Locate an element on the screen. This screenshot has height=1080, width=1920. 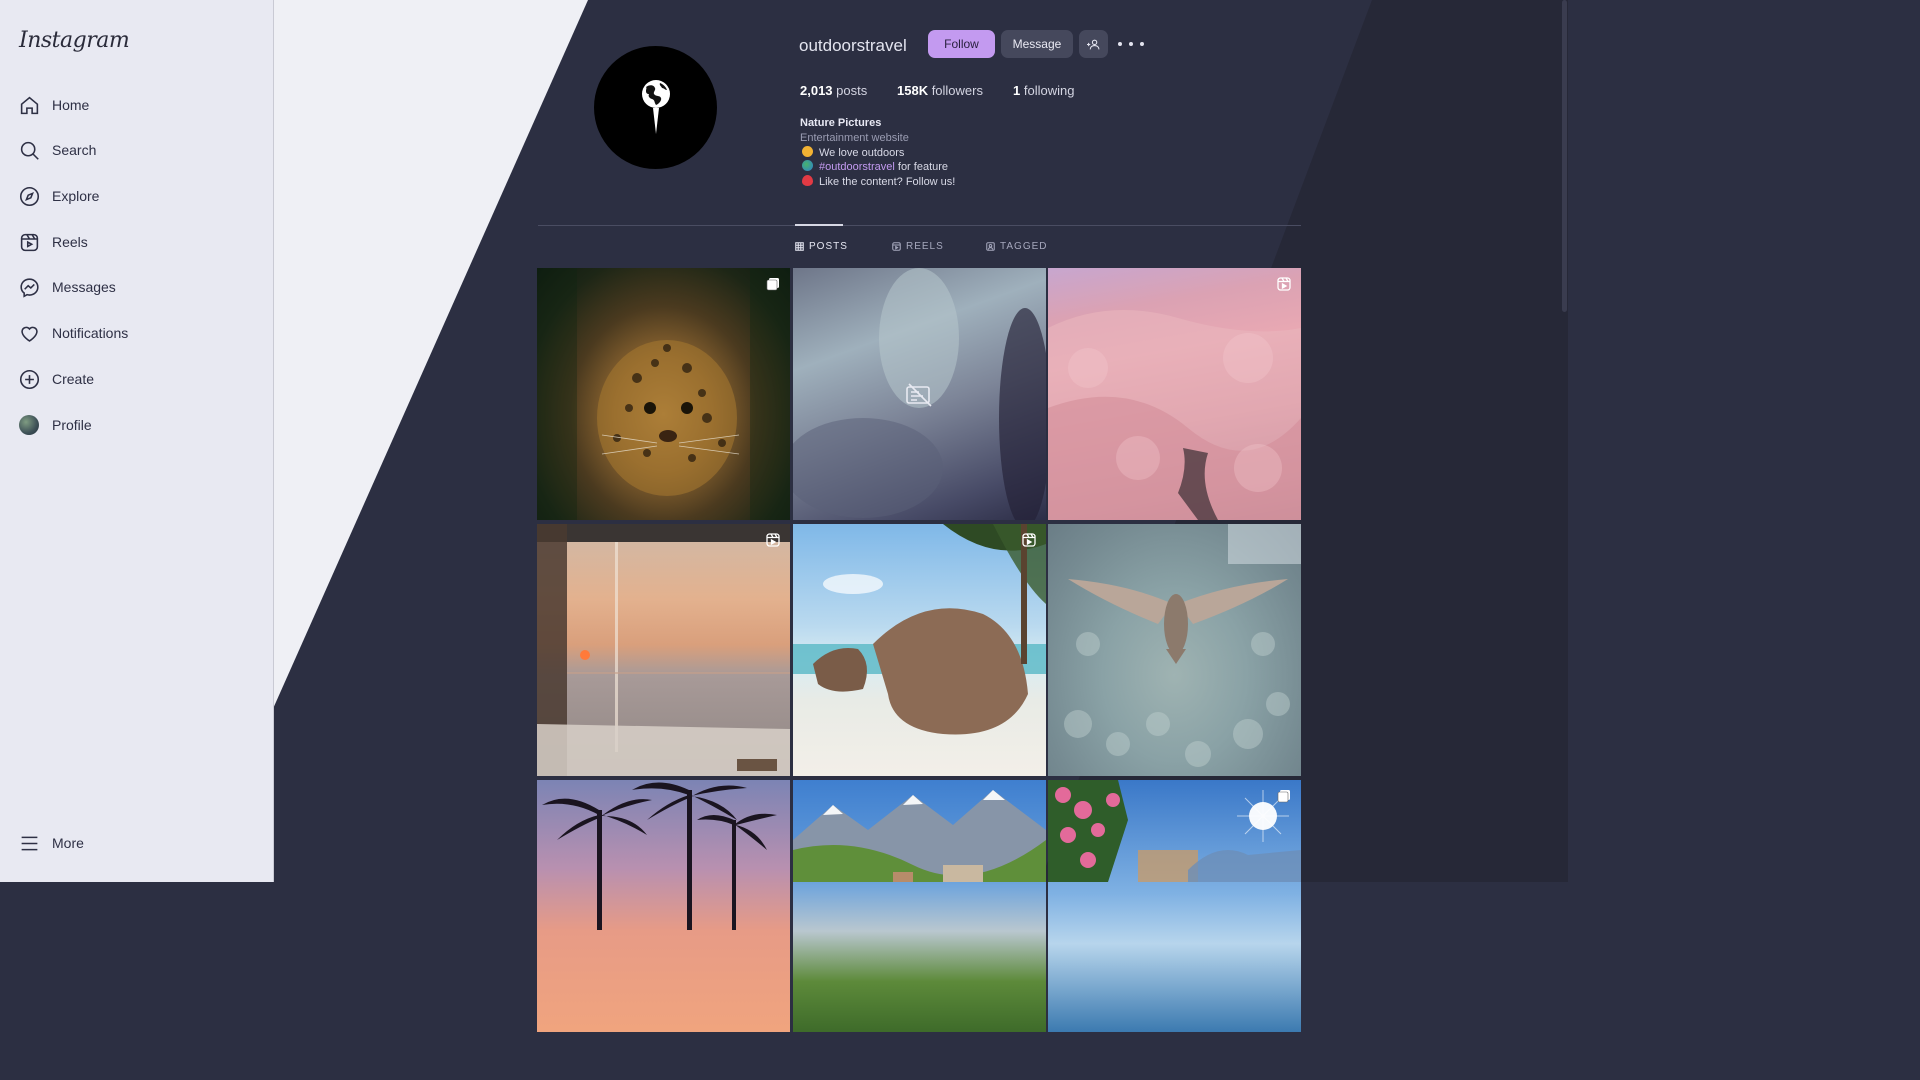
bio-line-1: We love outdoors is located at coordinates (877, 153).